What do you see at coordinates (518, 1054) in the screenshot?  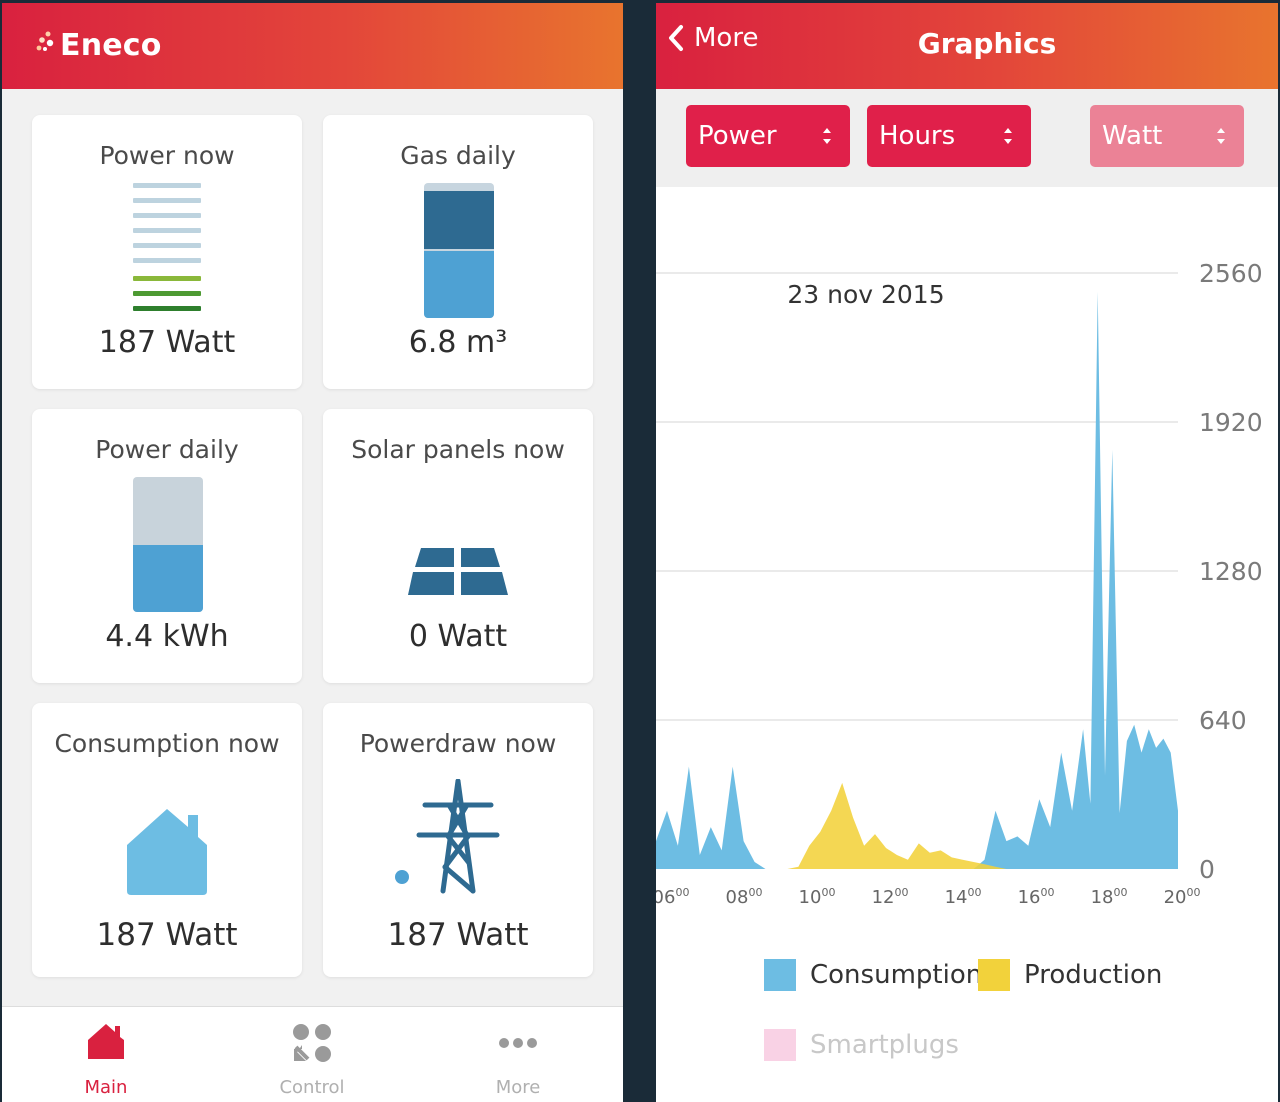 I see `nav-more: More` at bounding box center [518, 1054].